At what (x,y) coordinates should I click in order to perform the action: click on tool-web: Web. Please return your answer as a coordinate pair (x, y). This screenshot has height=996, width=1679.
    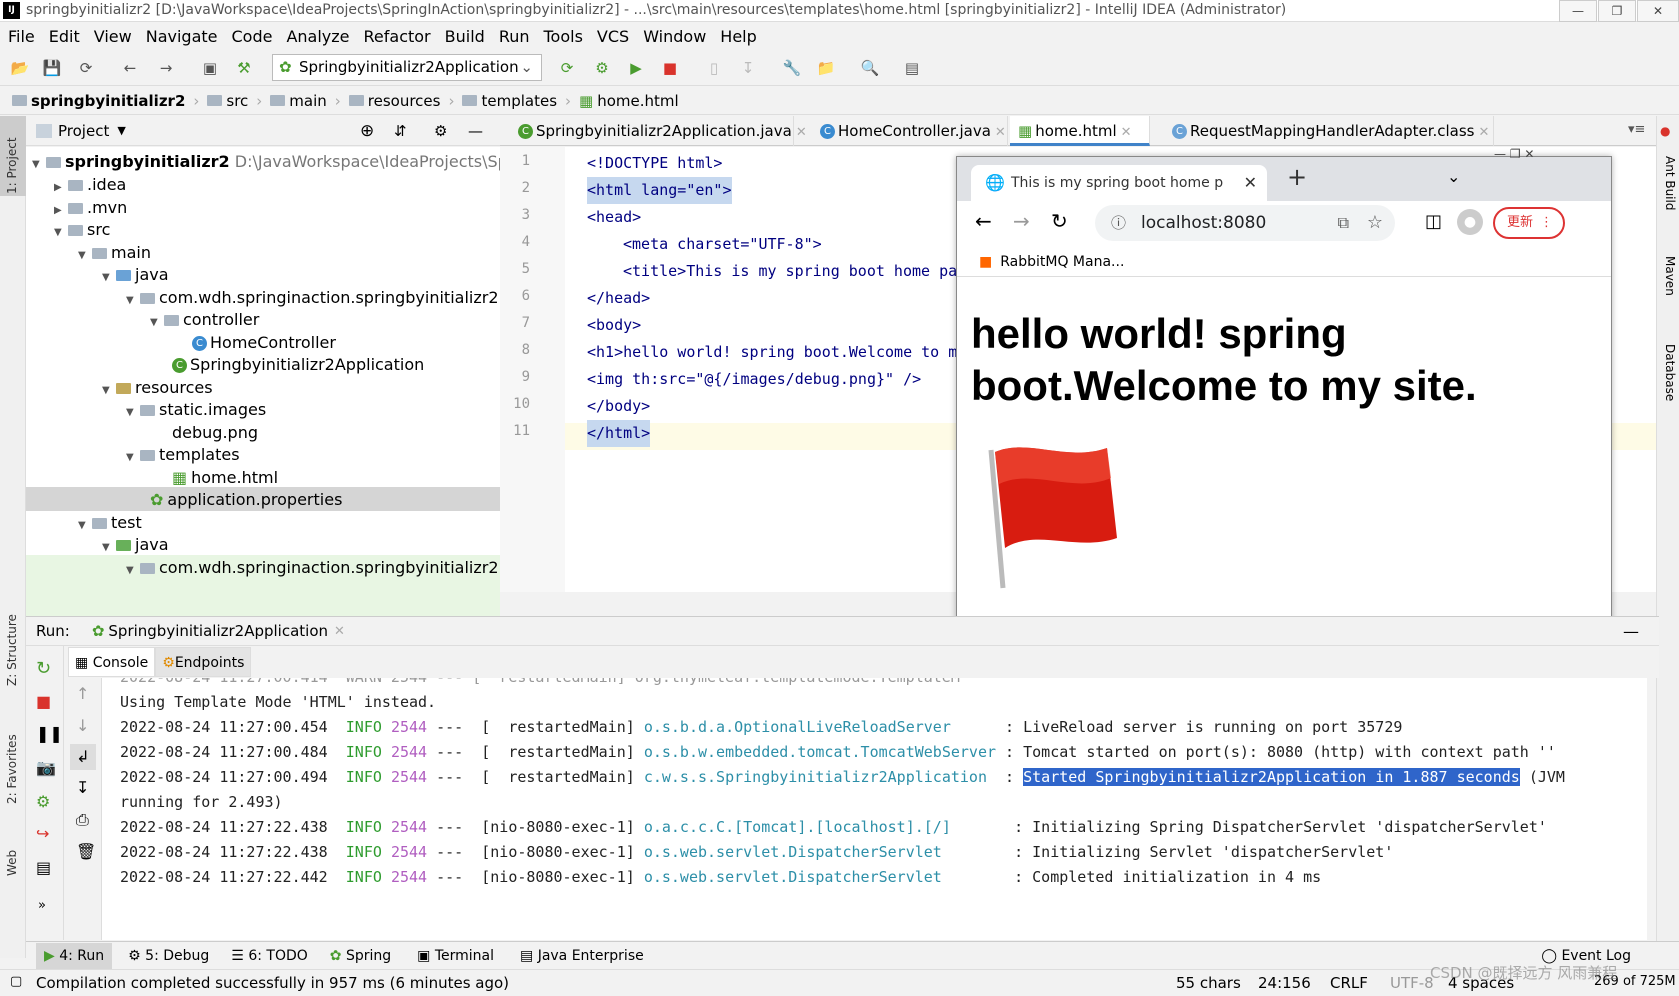
    Looking at the image, I should click on (12, 863).